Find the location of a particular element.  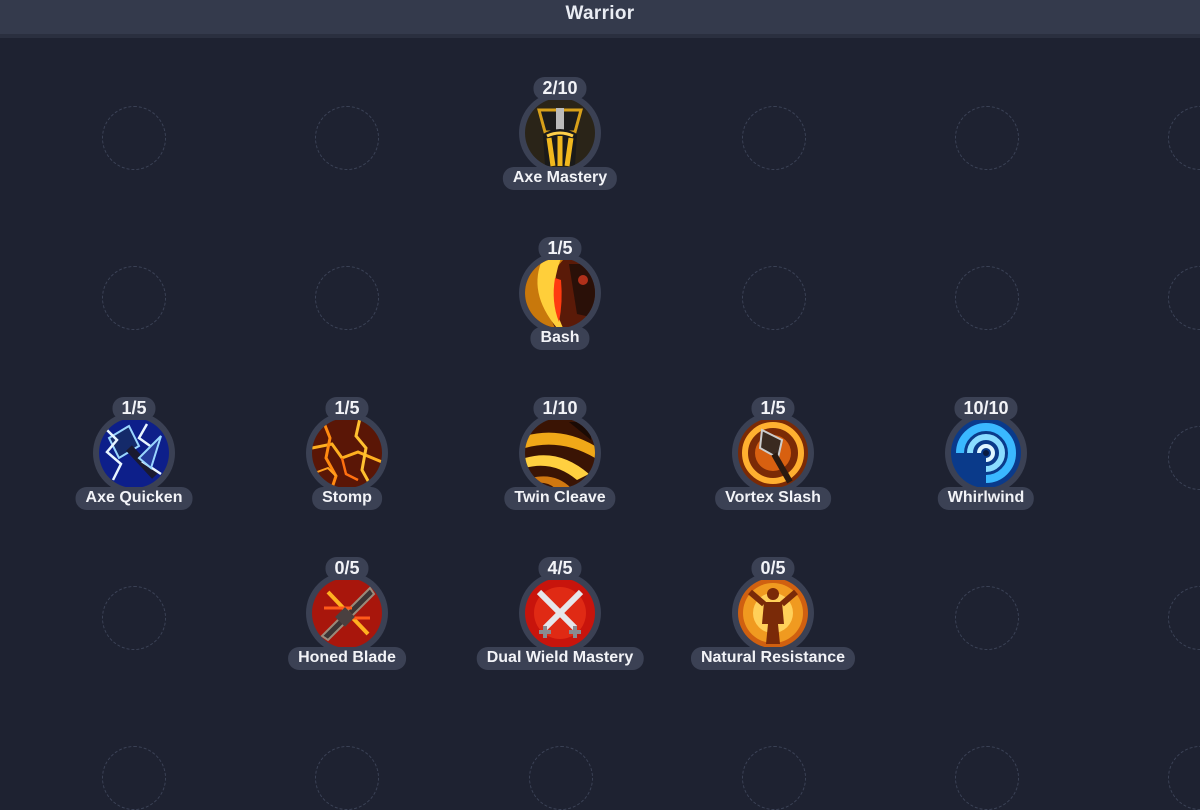

skill-bash: 1/5 Bash is located at coordinates (560, 297).